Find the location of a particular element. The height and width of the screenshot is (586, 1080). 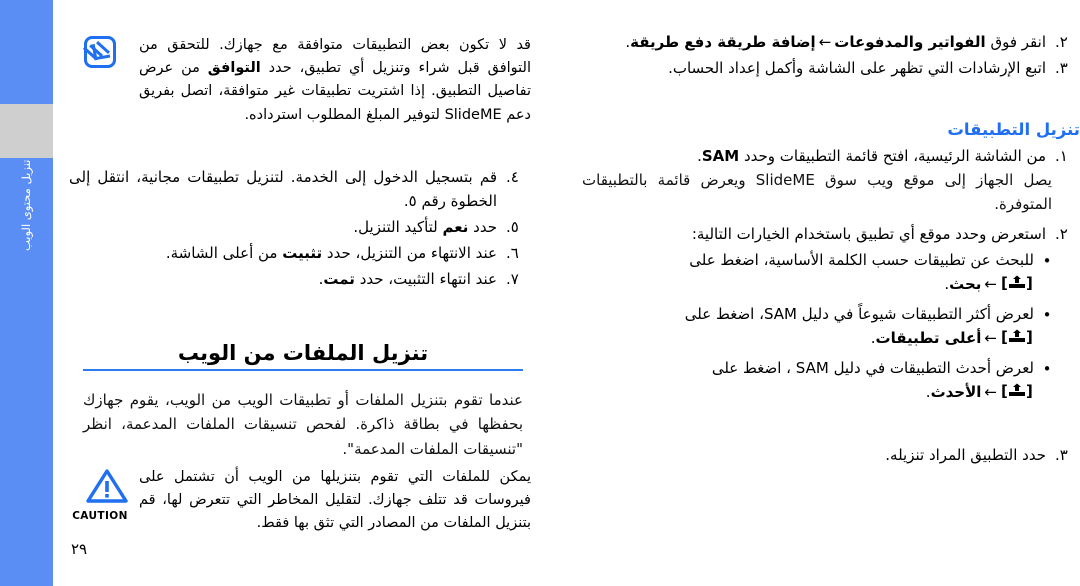

caution-label: CAUTION is located at coordinates (100, 516).